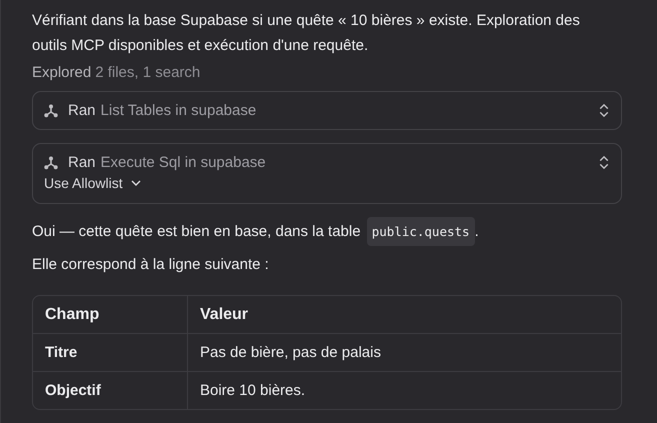  What do you see at coordinates (404, 315) in the screenshot?
I see `column-header: Valeur` at bounding box center [404, 315].